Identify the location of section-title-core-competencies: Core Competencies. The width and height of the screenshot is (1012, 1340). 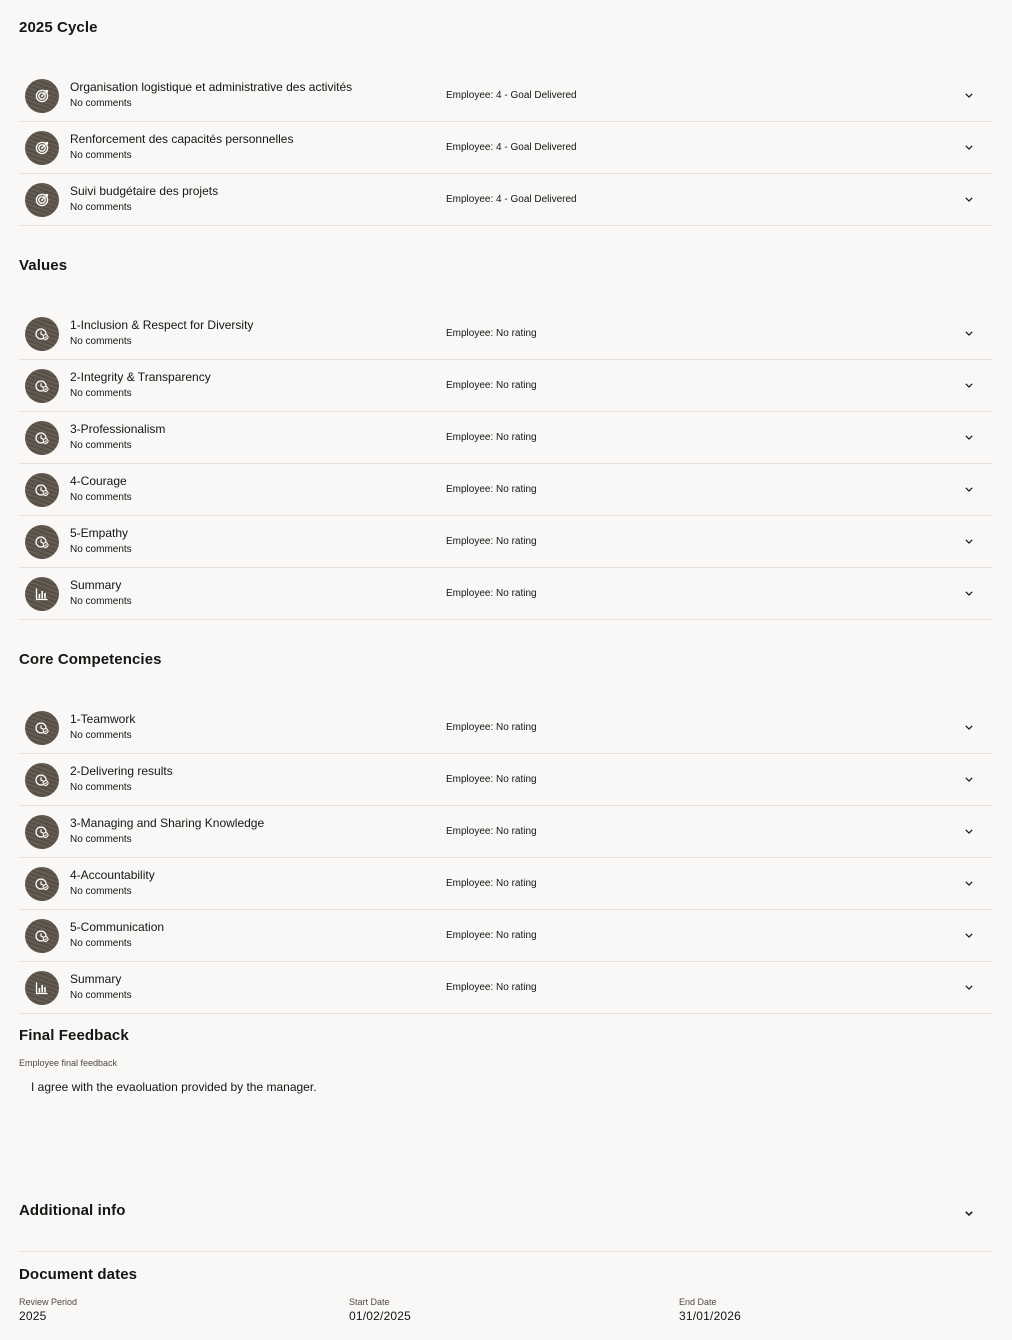
(90, 659).